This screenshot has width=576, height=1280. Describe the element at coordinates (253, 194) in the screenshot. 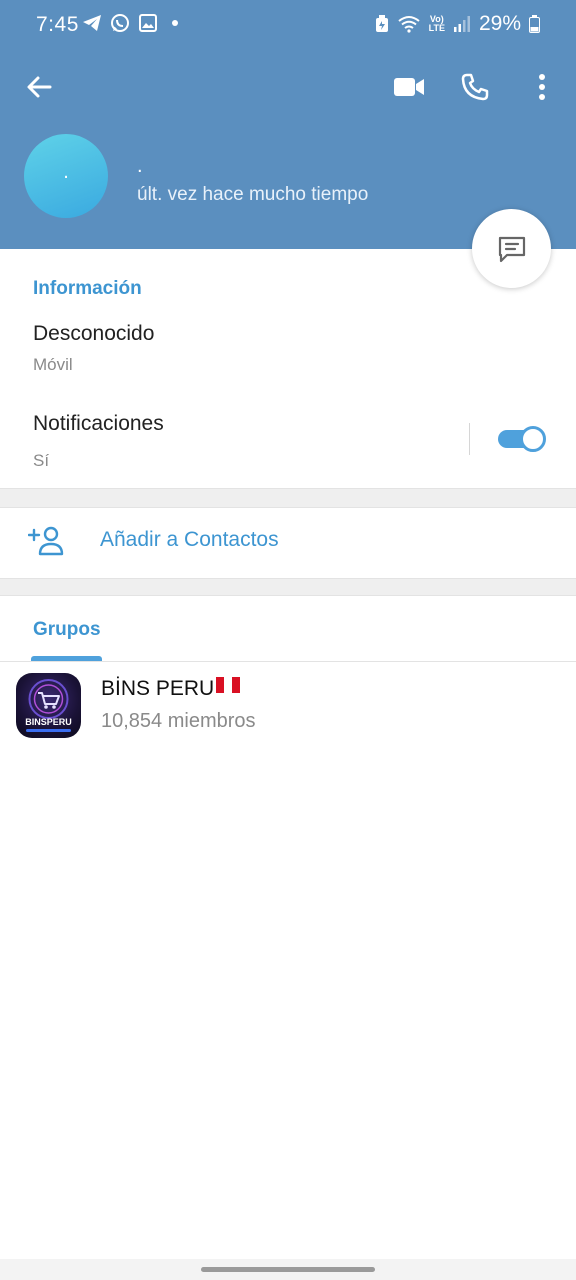

I see `last-seen-status: últ. vez hace mucho tiempo` at that location.